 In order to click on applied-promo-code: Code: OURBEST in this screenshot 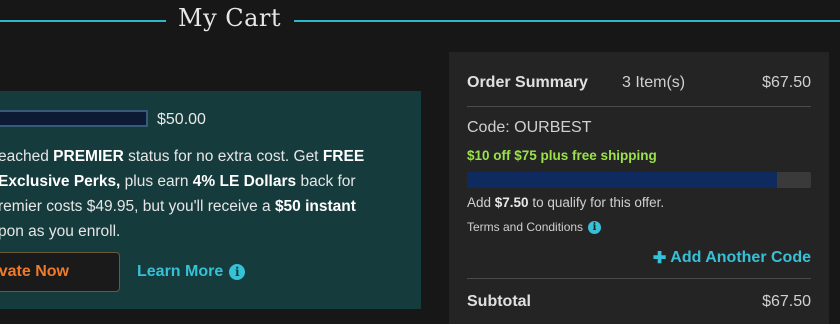, I will do `click(529, 127)`.